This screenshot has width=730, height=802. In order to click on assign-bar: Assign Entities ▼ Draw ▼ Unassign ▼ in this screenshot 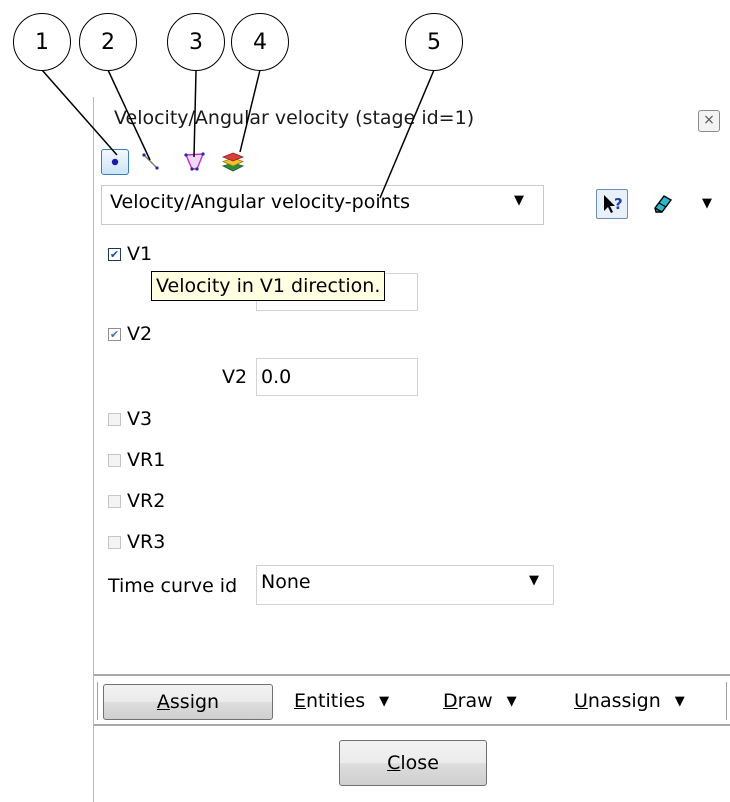, I will do `click(412, 700)`.